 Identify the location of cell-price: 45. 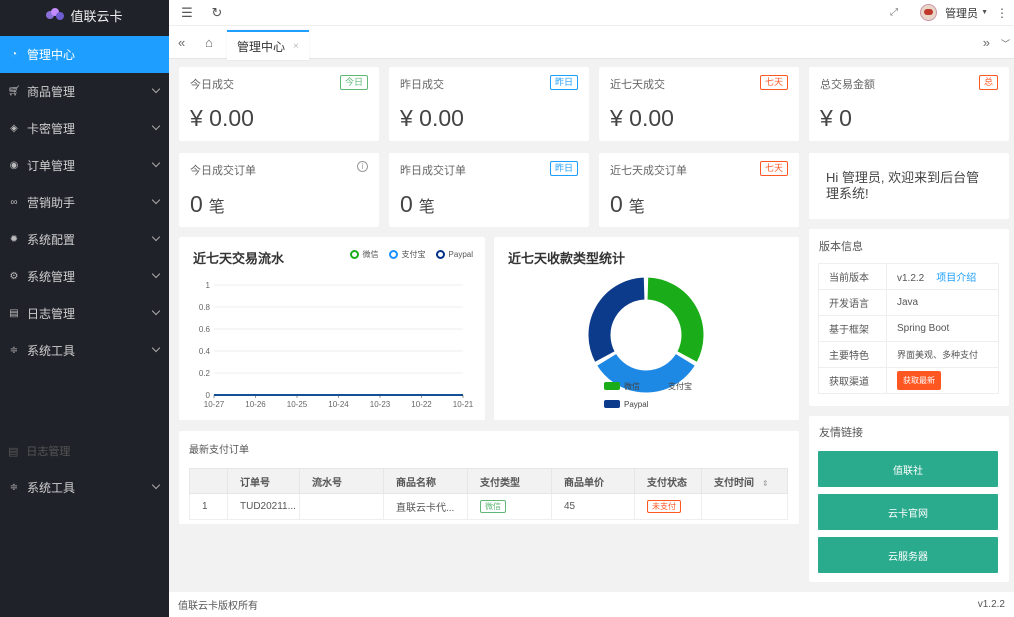
(593, 506).